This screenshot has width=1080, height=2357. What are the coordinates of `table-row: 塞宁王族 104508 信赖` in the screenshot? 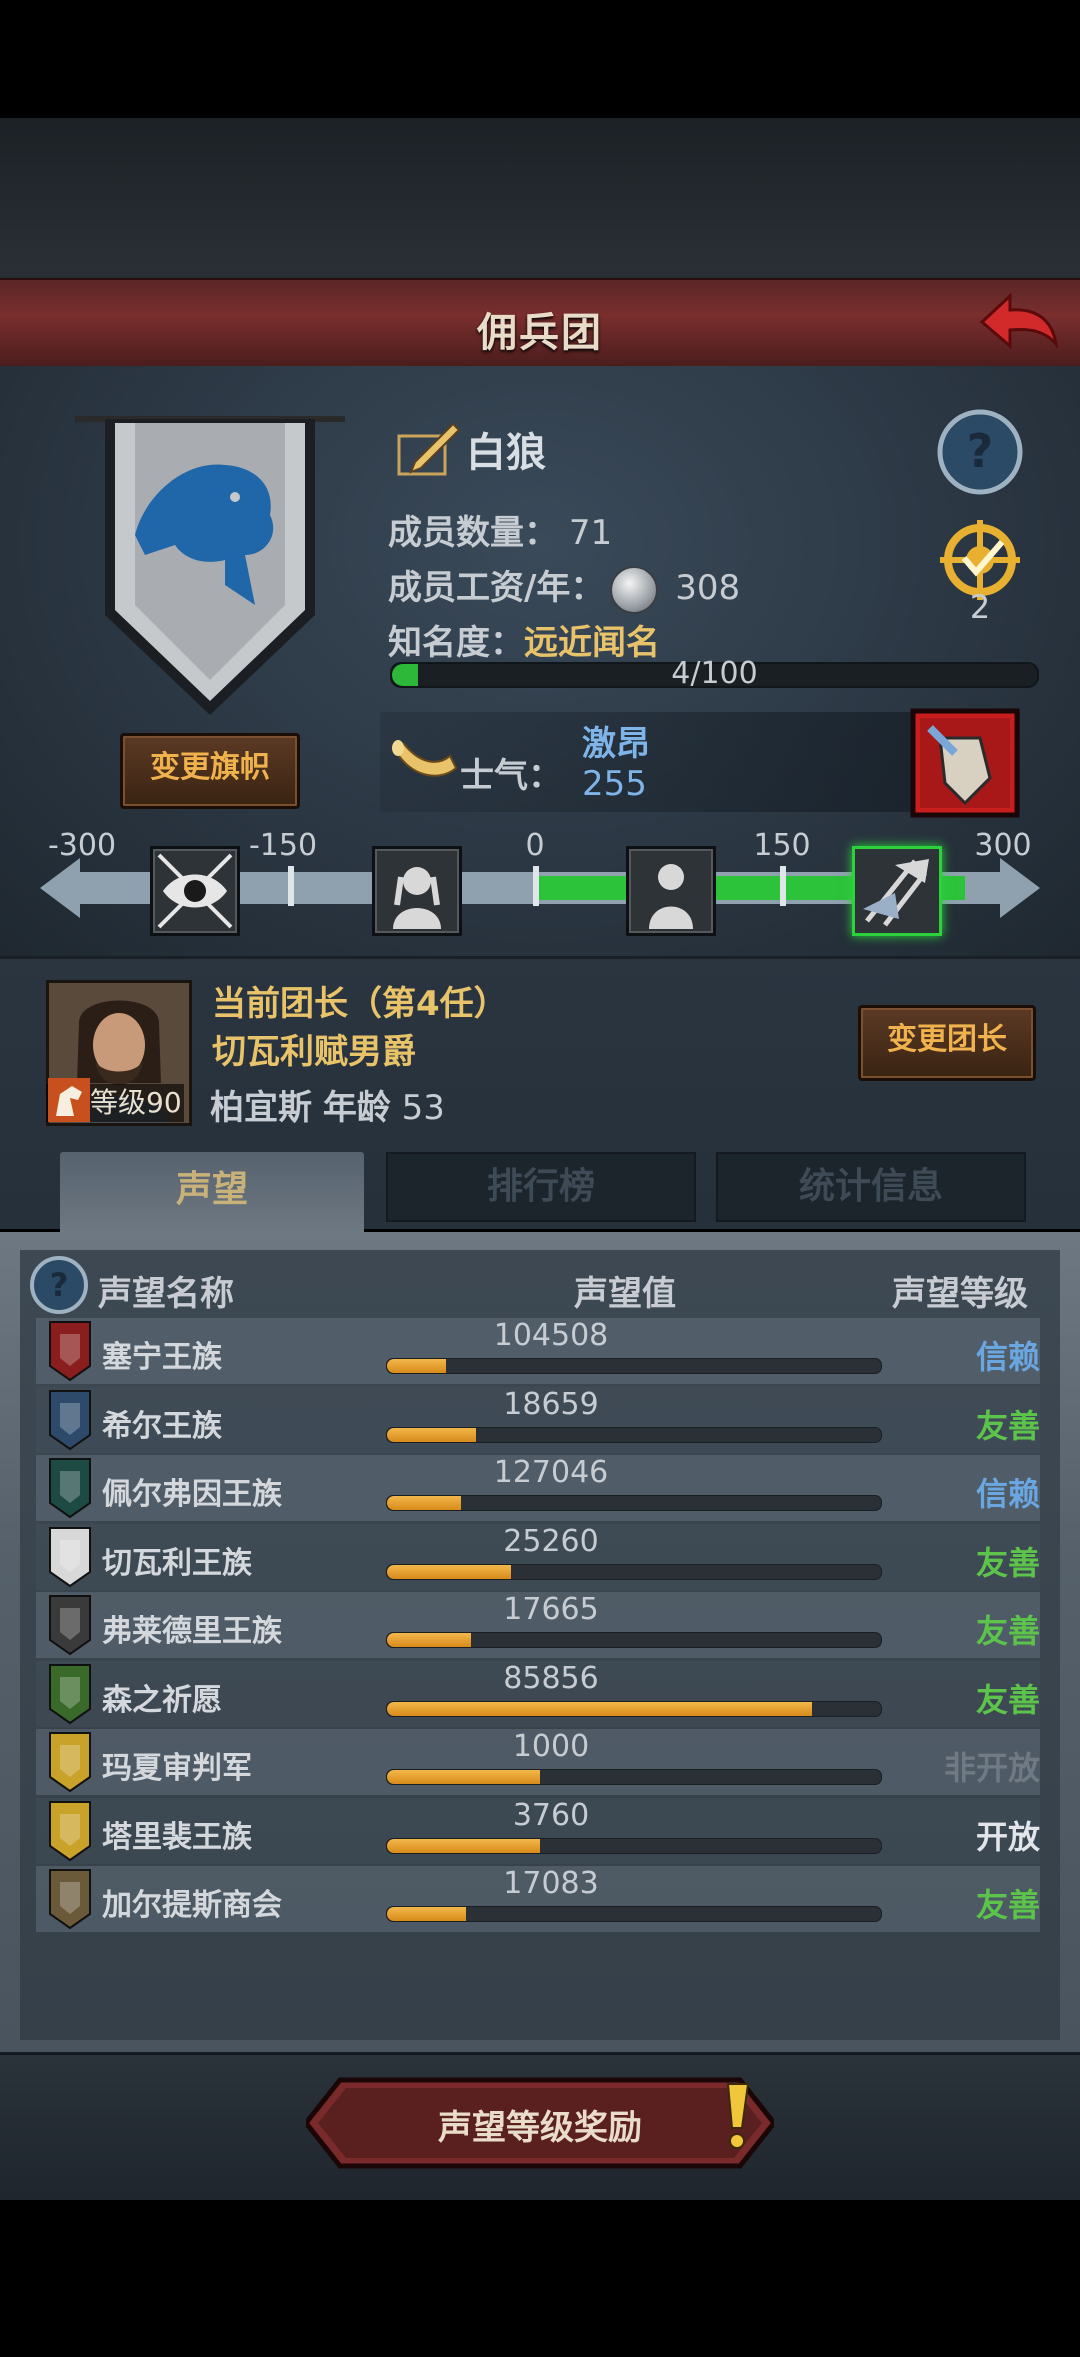 It's located at (538, 1351).